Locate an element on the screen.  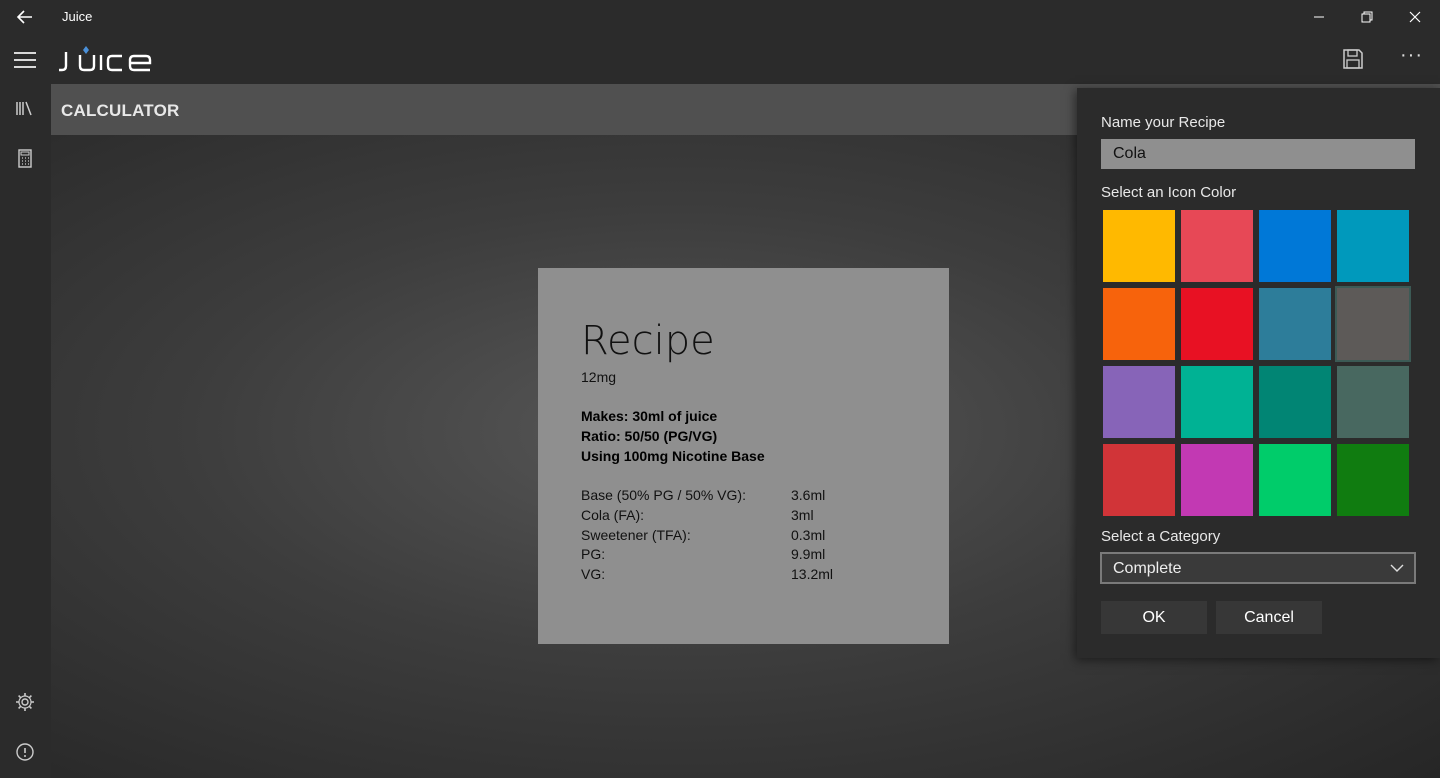
rail-item-calculator is located at coordinates (25, 159).